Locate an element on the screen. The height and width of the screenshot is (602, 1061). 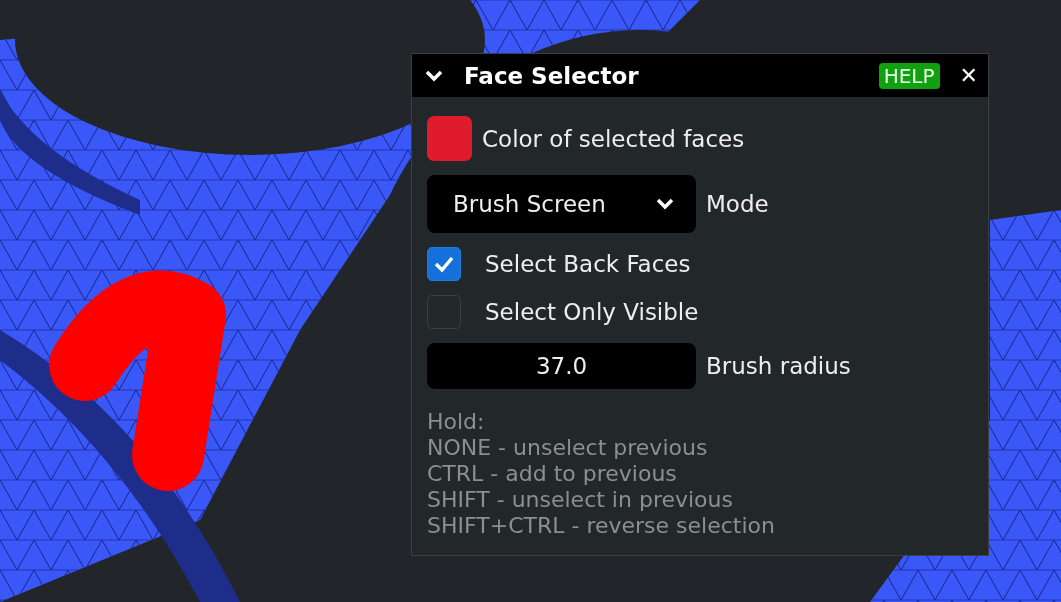
check-icon is located at coordinates (444, 264).